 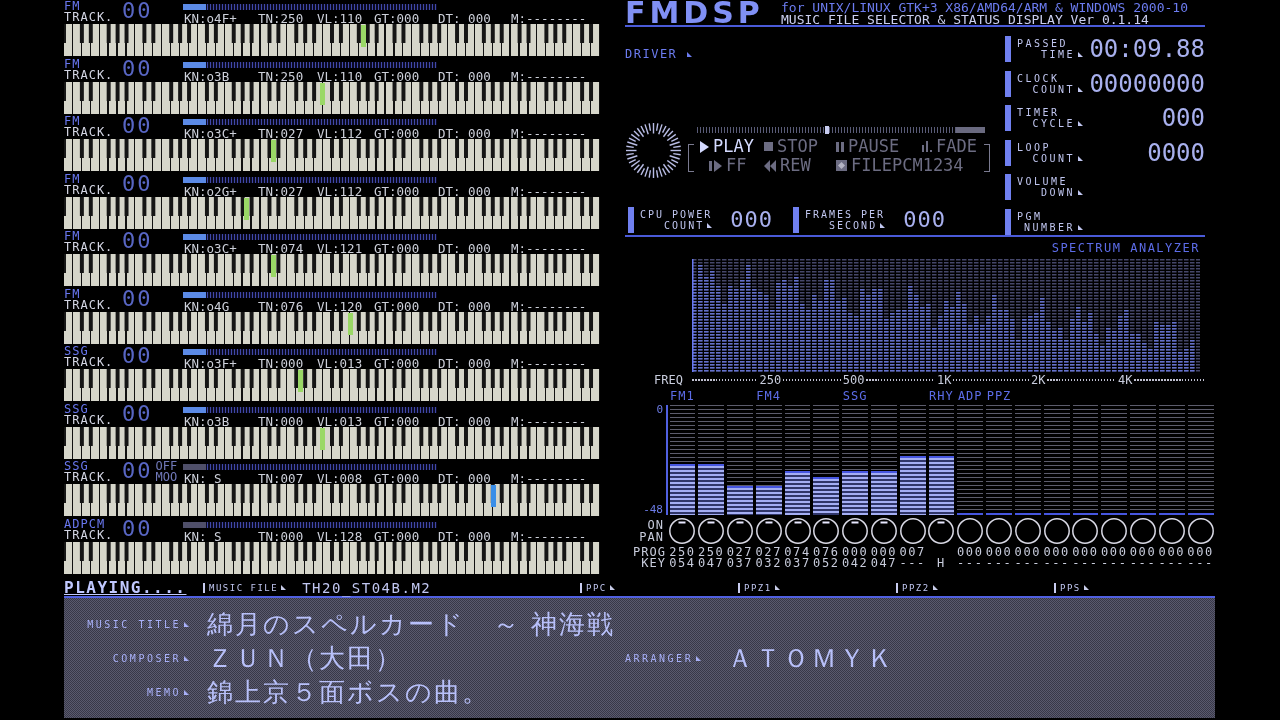 I want to click on pause-icon, so click(x=840, y=146).